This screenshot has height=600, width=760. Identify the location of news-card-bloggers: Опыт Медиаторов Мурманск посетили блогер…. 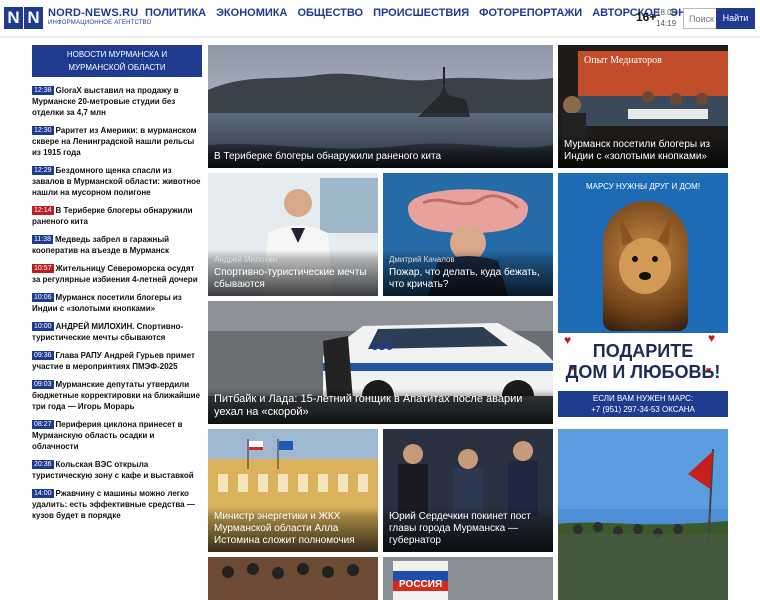
(643, 106).